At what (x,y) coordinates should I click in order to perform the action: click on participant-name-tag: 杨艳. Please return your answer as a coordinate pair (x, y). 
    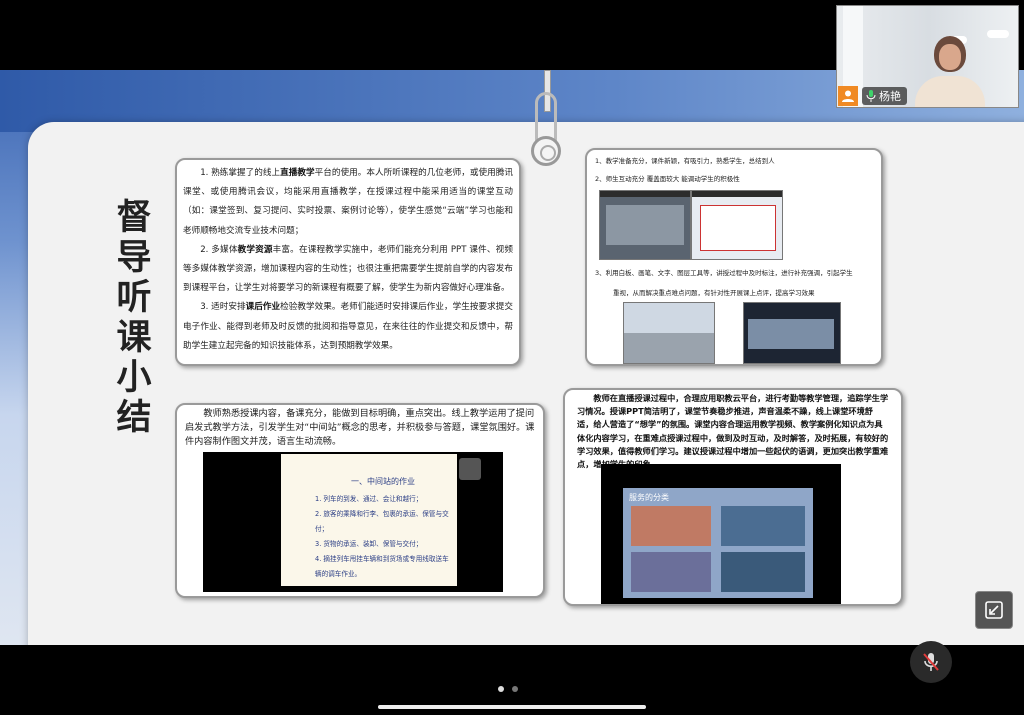
    Looking at the image, I should click on (872, 96).